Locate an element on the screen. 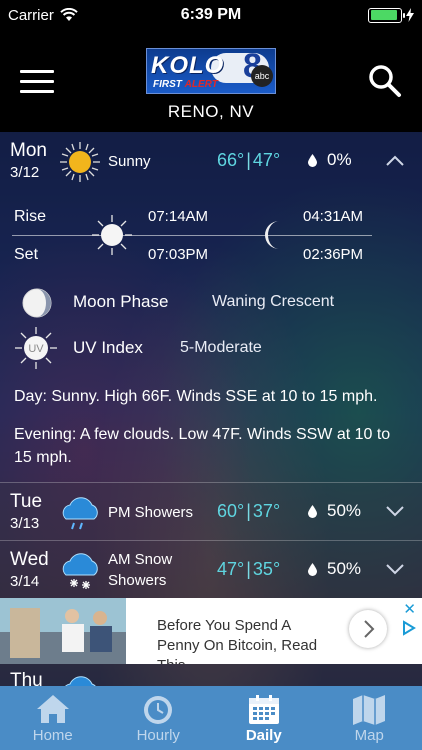 The image size is (422, 750). day-row-thu: Thu is located at coordinates (211, 675).